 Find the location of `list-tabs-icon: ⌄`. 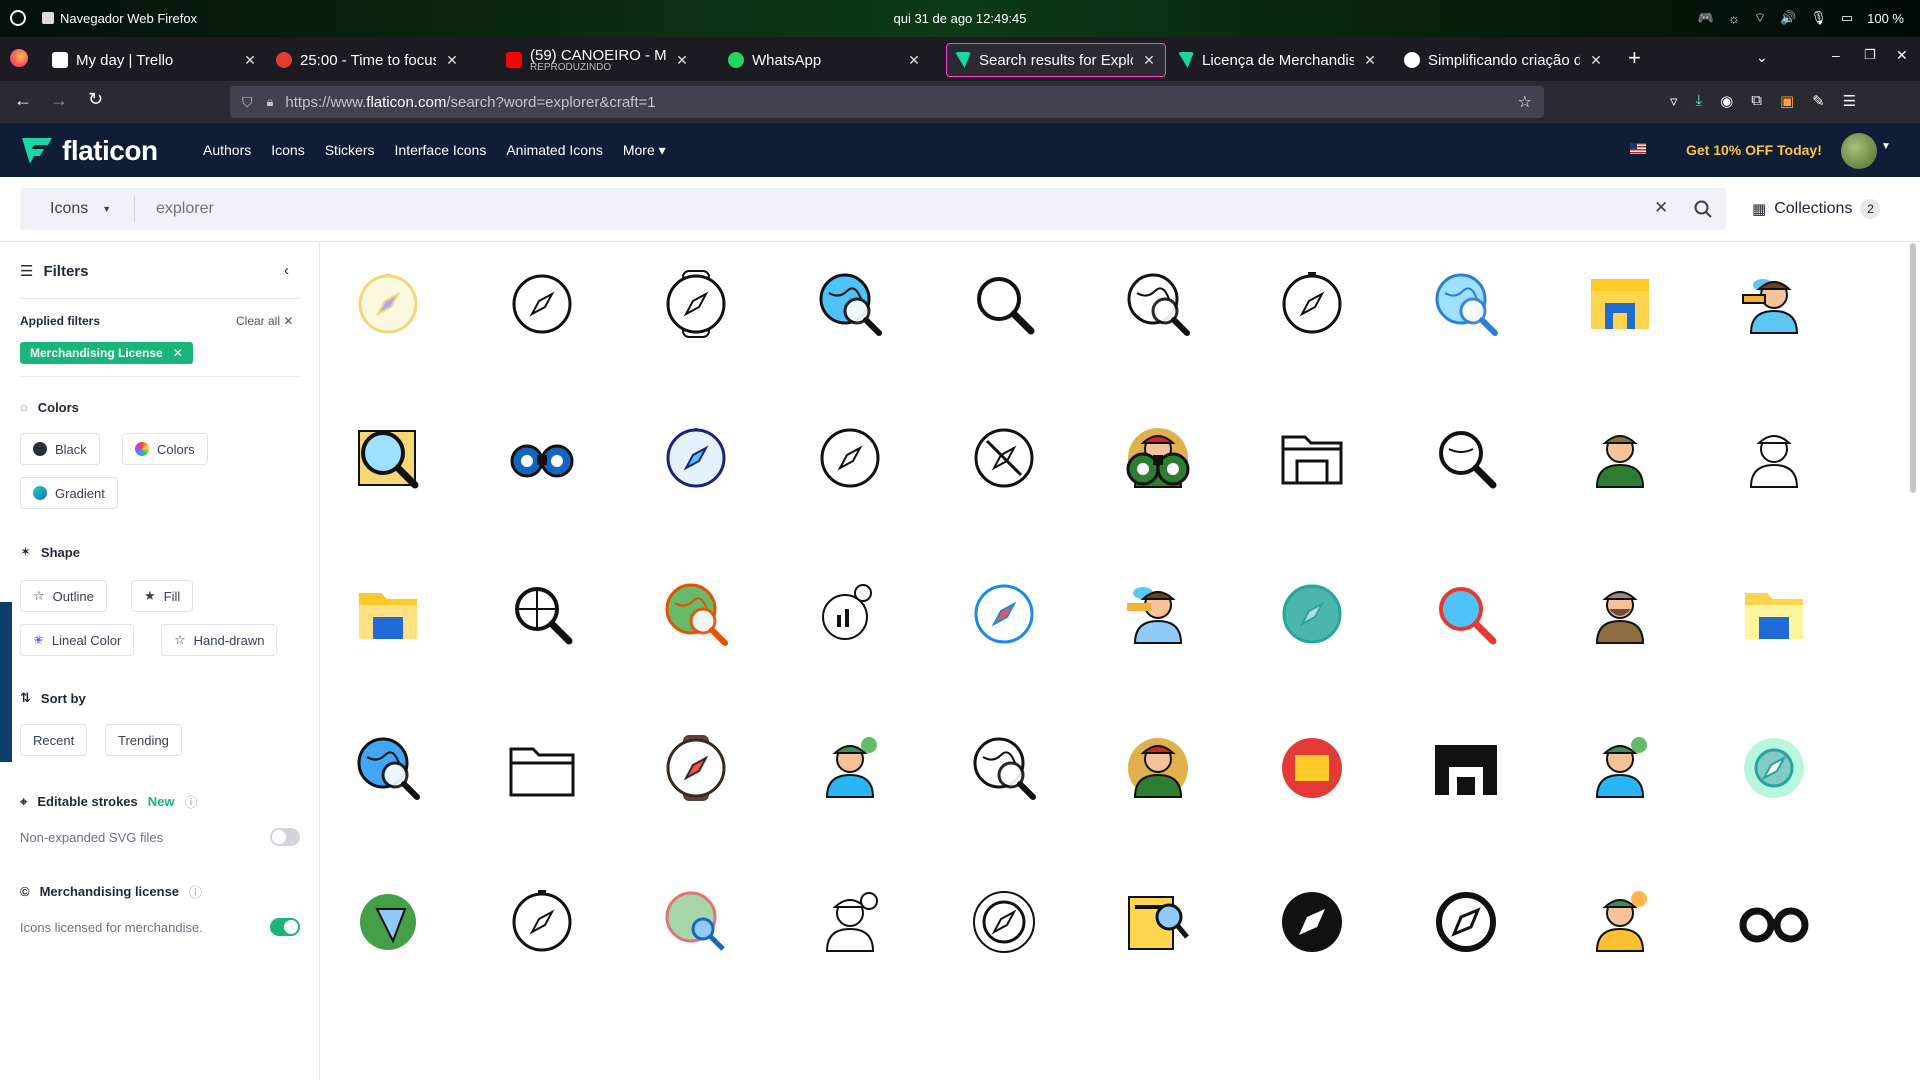

list-tabs-icon: ⌄ is located at coordinates (1762, 57).